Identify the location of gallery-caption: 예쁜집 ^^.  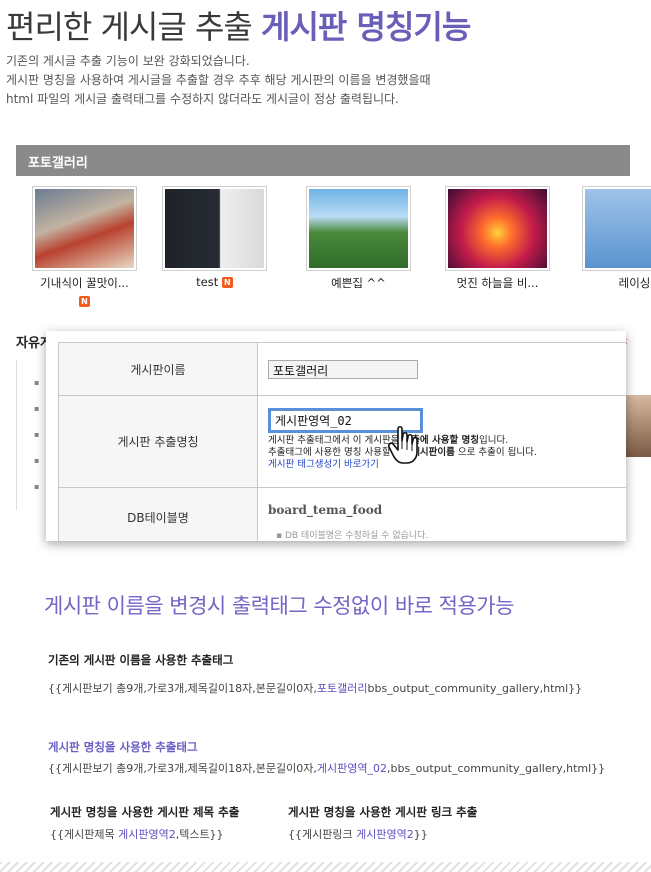
(358, 283).